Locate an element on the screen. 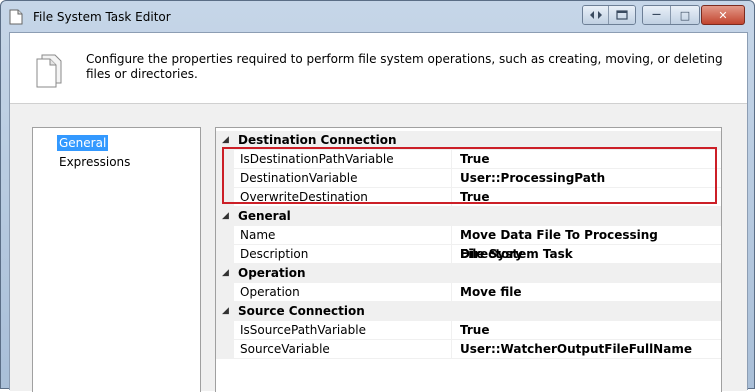  property-row: IsSourcePathVariable True is located at coordinates (468, 330).